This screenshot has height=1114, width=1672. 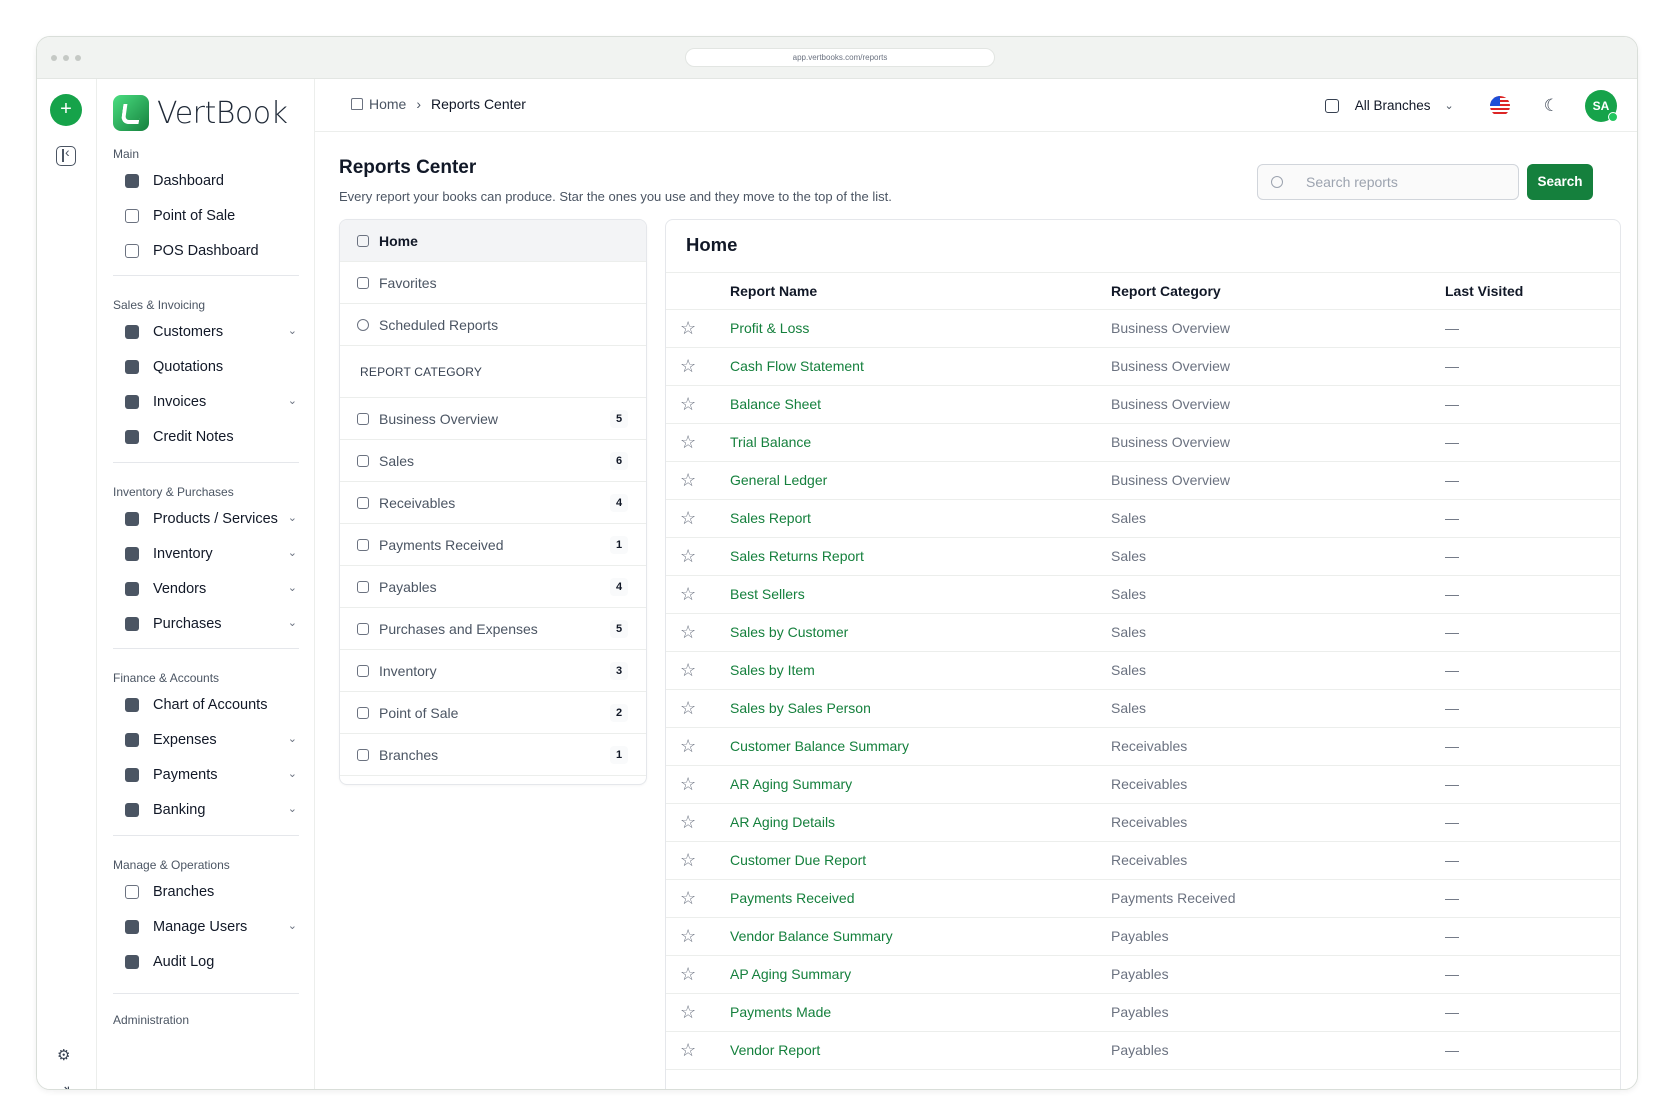 What do you see at coordinates (791, 784) in the screenshot?
I see `report-name-link: AR Aging Summary` at bounding box center [791, 784].